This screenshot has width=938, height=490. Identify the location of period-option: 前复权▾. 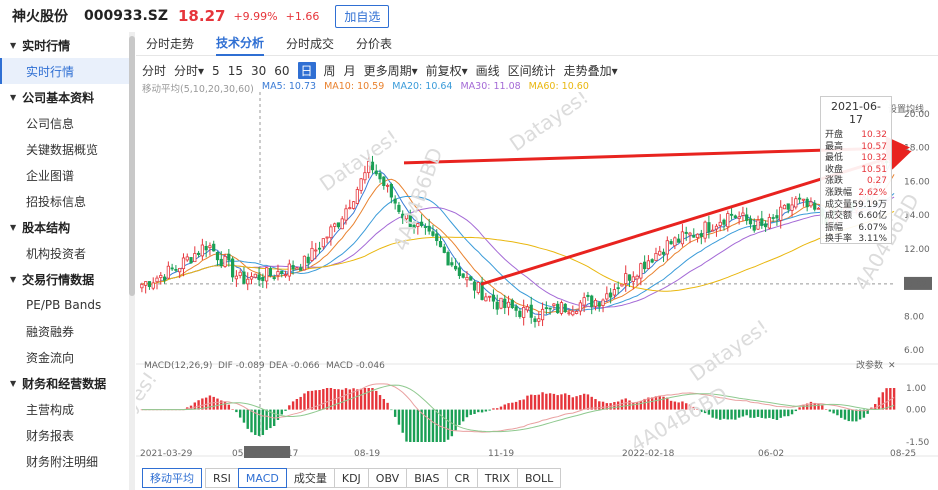
(447, 70).